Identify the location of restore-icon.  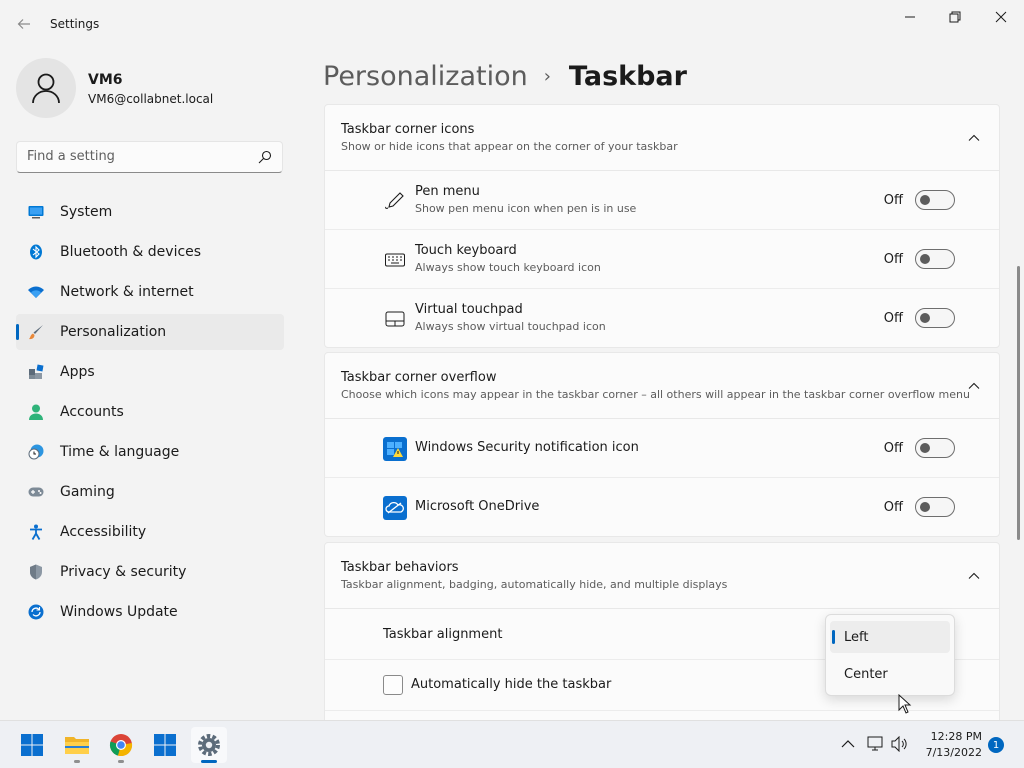
(955, 17).